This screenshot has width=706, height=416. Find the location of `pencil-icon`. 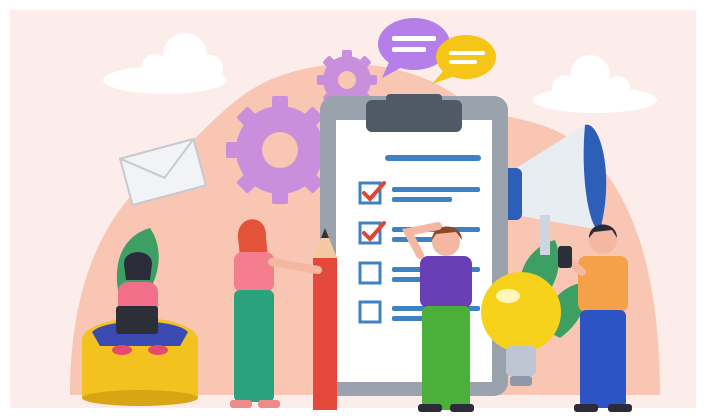

pencil-icon is located at coordinates (325, 319).